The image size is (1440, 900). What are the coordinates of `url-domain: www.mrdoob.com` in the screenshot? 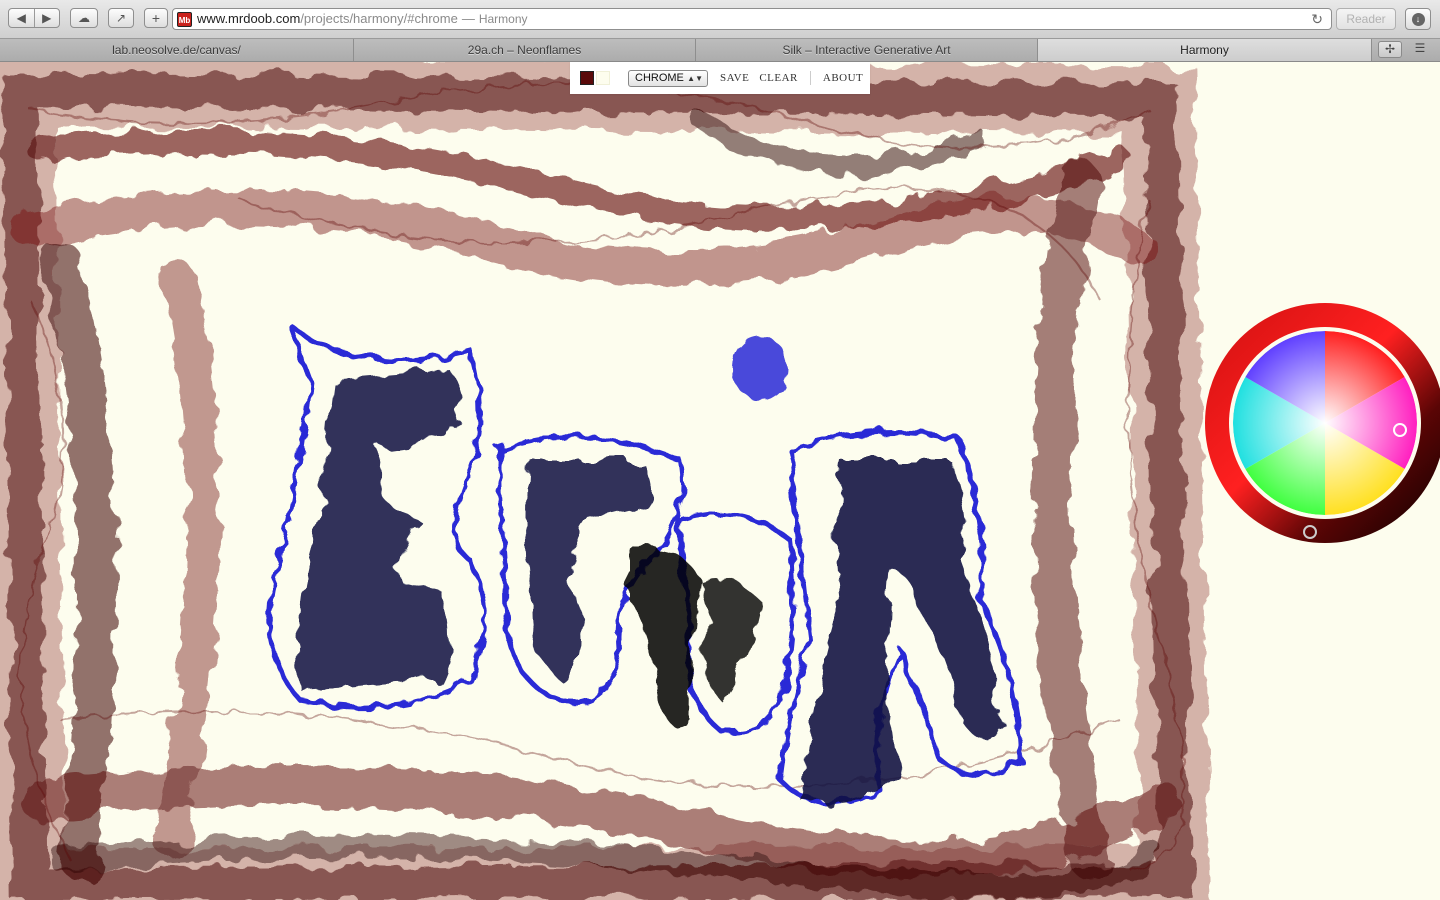 It's located at (249, 18).